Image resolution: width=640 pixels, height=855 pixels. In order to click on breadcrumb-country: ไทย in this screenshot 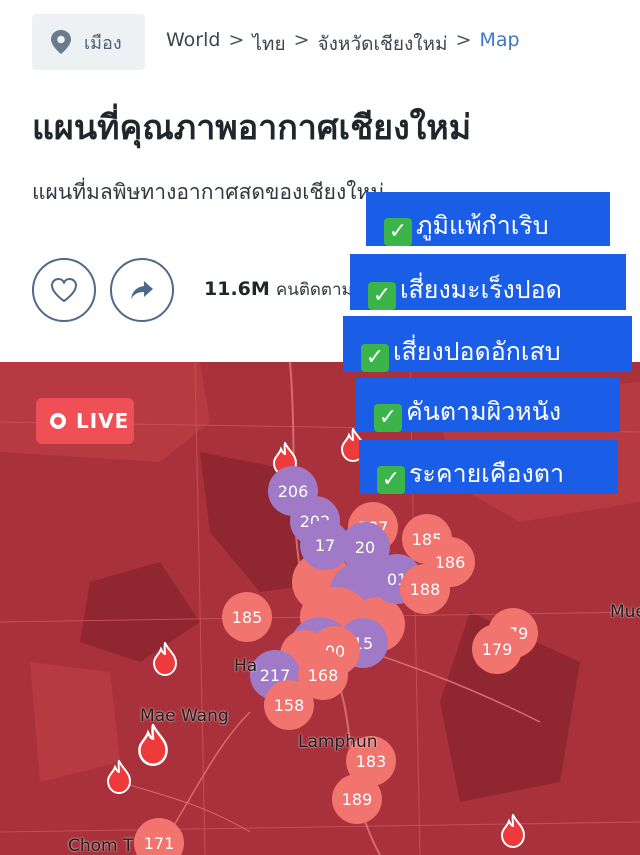, I will do `click(268, 44)`.